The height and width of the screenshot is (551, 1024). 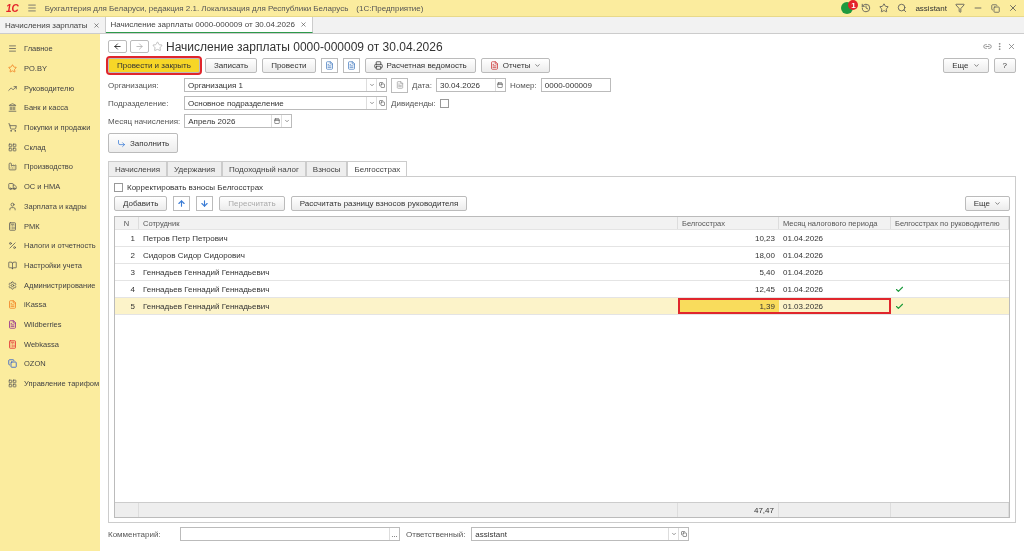 What do you see at coordinates (580, 534) in the screenshot?
I see `responsible-field: assistant` at bounding box center [580, 534].